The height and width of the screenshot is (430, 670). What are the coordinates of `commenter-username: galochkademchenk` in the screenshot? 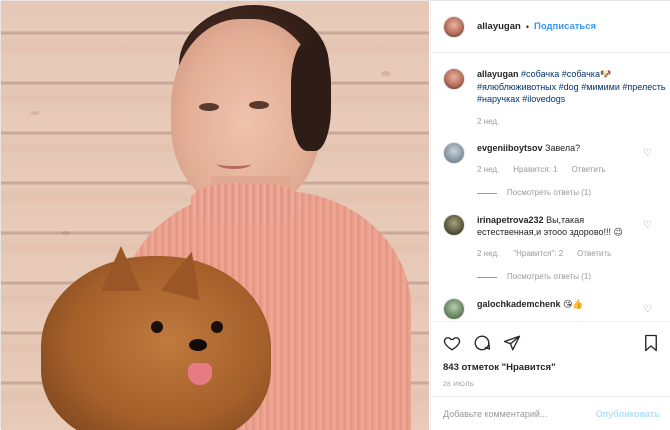 It's located at (519, 304).